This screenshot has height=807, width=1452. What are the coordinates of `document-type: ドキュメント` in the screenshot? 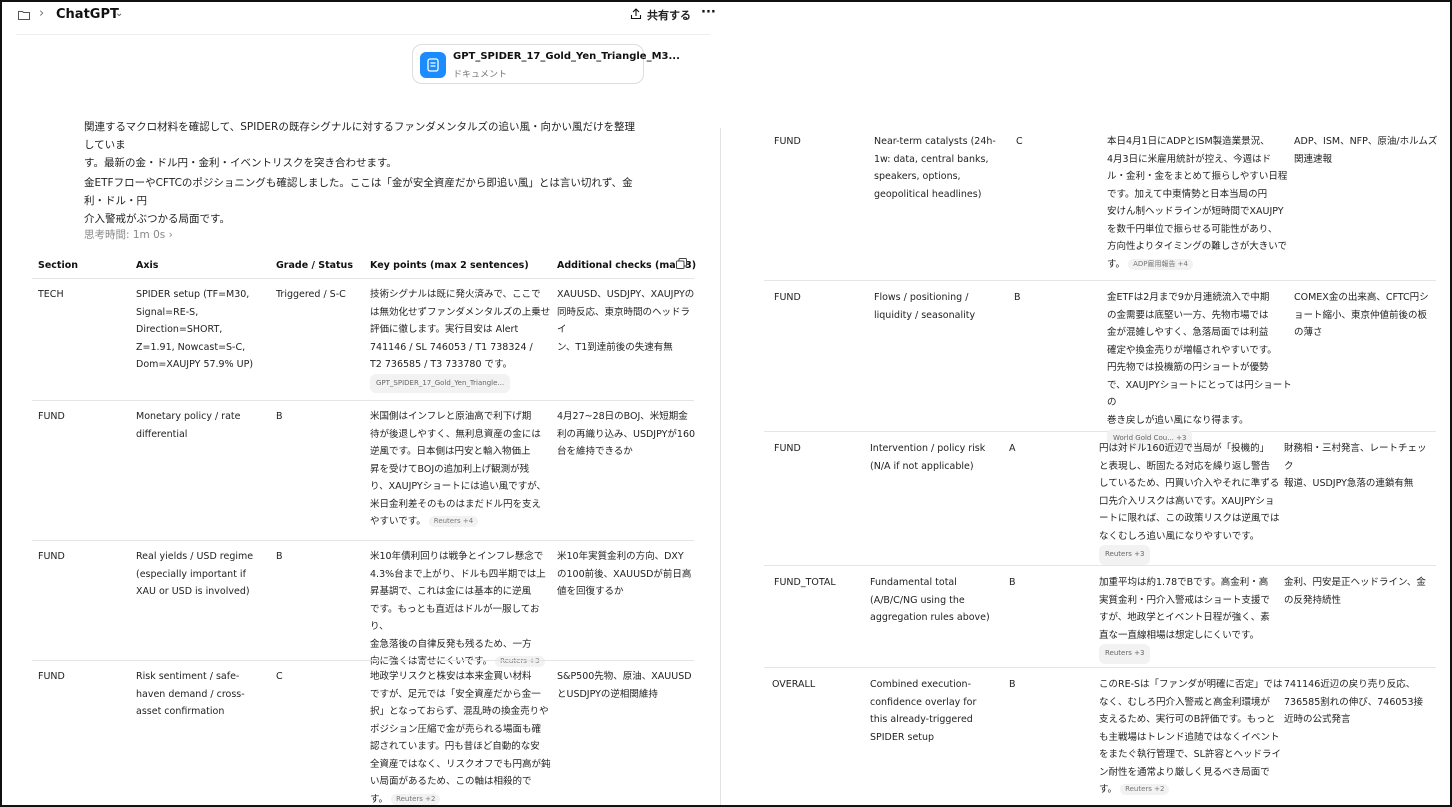 It's located at (480, 75).